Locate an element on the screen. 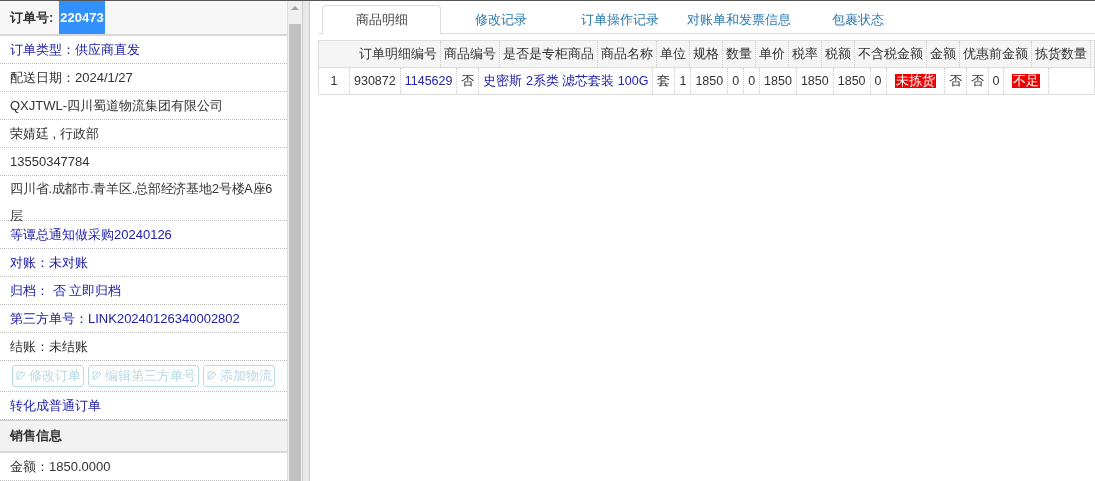  column-header: 订单明细编号 is located at coordinates (398, 54).